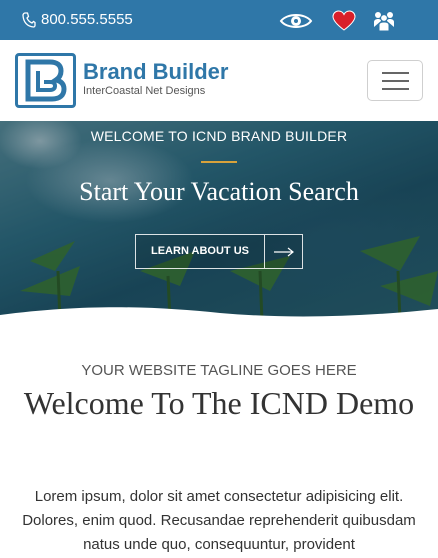  Describe the element at coordinates (284, 251) in the screenshot. I see `arrow-right-icon` at that location.